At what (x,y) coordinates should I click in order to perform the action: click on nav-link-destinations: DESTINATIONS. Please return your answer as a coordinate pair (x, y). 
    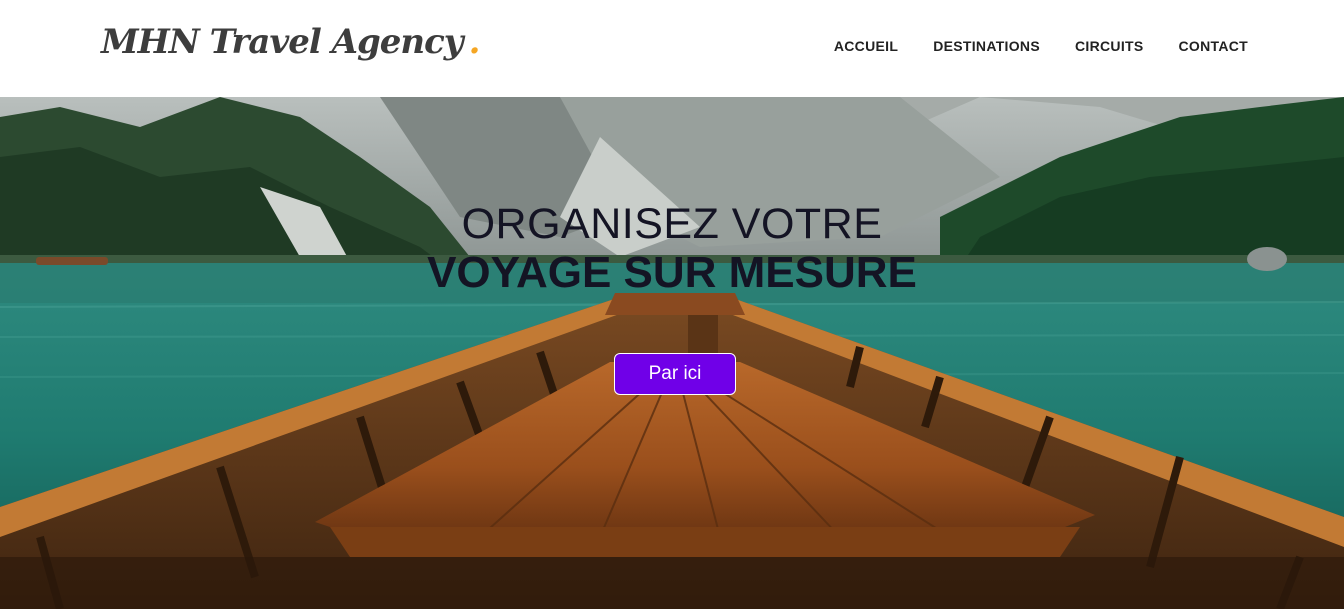
    Looking at the image, I should click on (986, 46).